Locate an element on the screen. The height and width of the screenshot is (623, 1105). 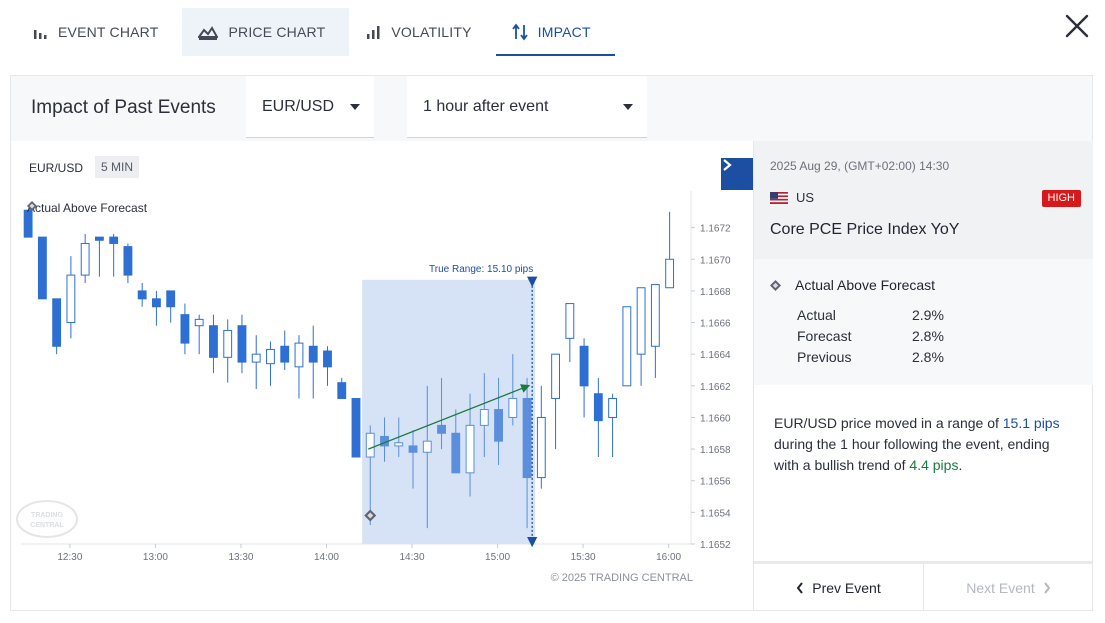
y-tick-label: 1.1656 is located at coordinates (715, 482).